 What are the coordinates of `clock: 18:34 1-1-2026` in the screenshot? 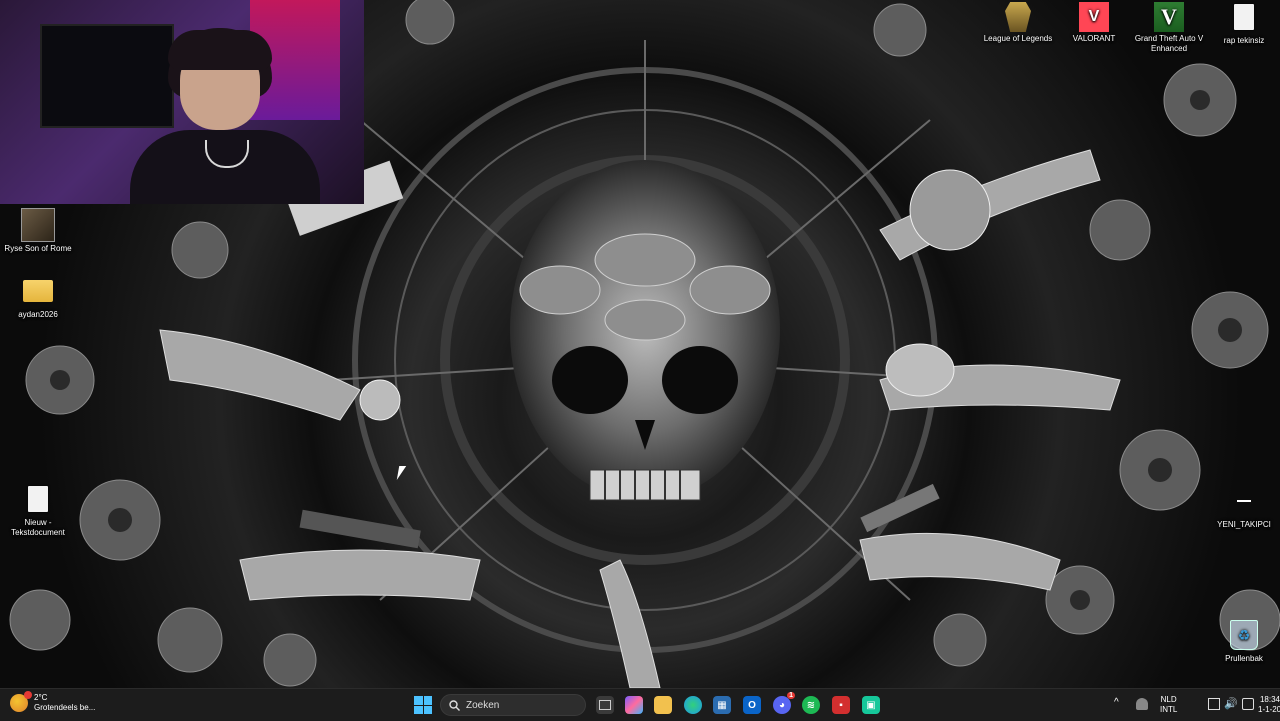 It's located at (1269, 705).